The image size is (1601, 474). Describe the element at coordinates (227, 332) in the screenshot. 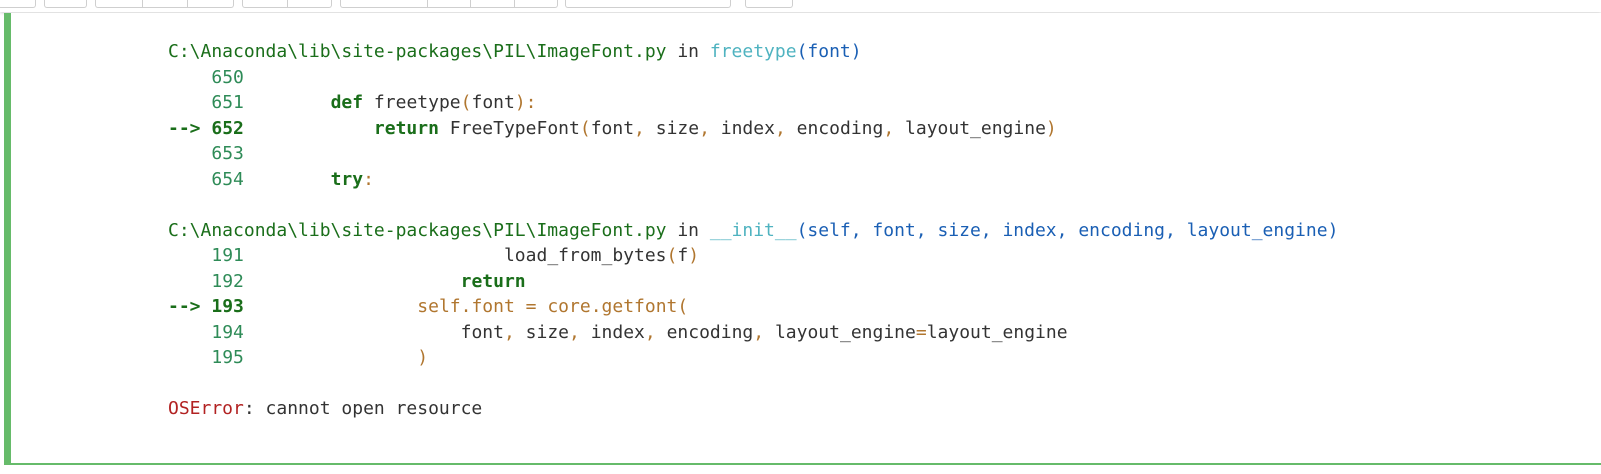

I see `line-number: 194` at that location.